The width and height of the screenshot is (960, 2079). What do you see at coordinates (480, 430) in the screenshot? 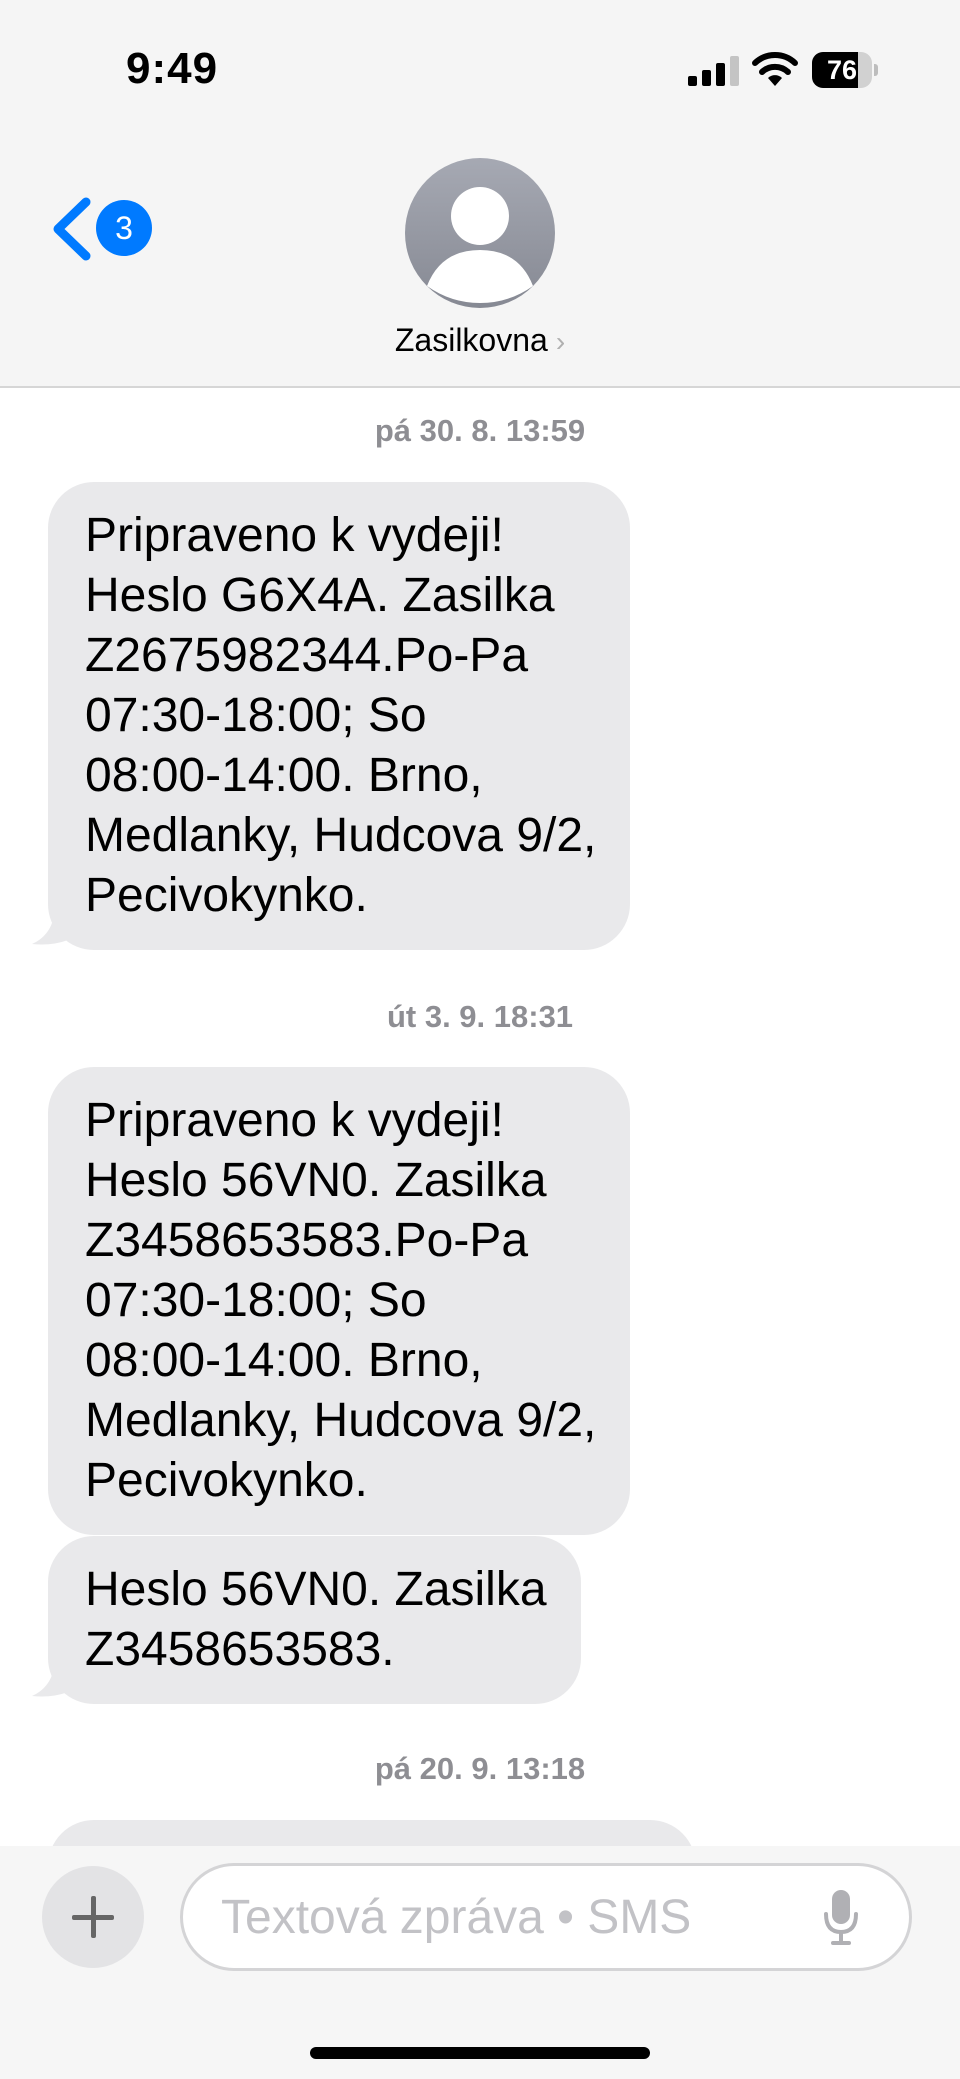
I see `message-timestamp: pá 30. 8. 13:59` at bounding box center [480, 430].